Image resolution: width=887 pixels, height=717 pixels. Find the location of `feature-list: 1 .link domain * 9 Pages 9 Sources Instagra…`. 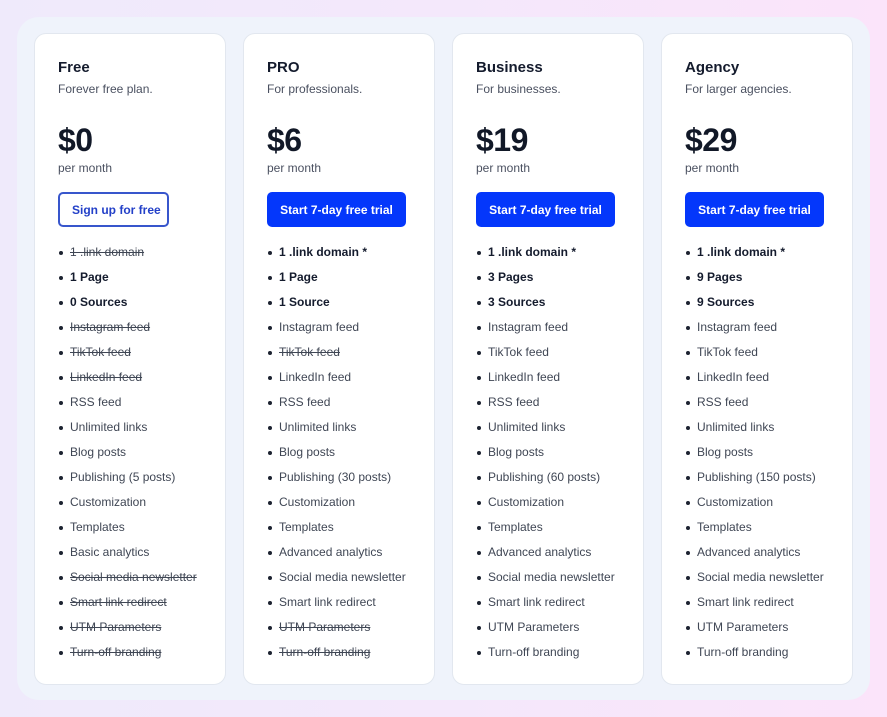

feature-list: 1 .link domain * 9 Pages 9 Sources Instagra… is located at coordinates (754, 453).